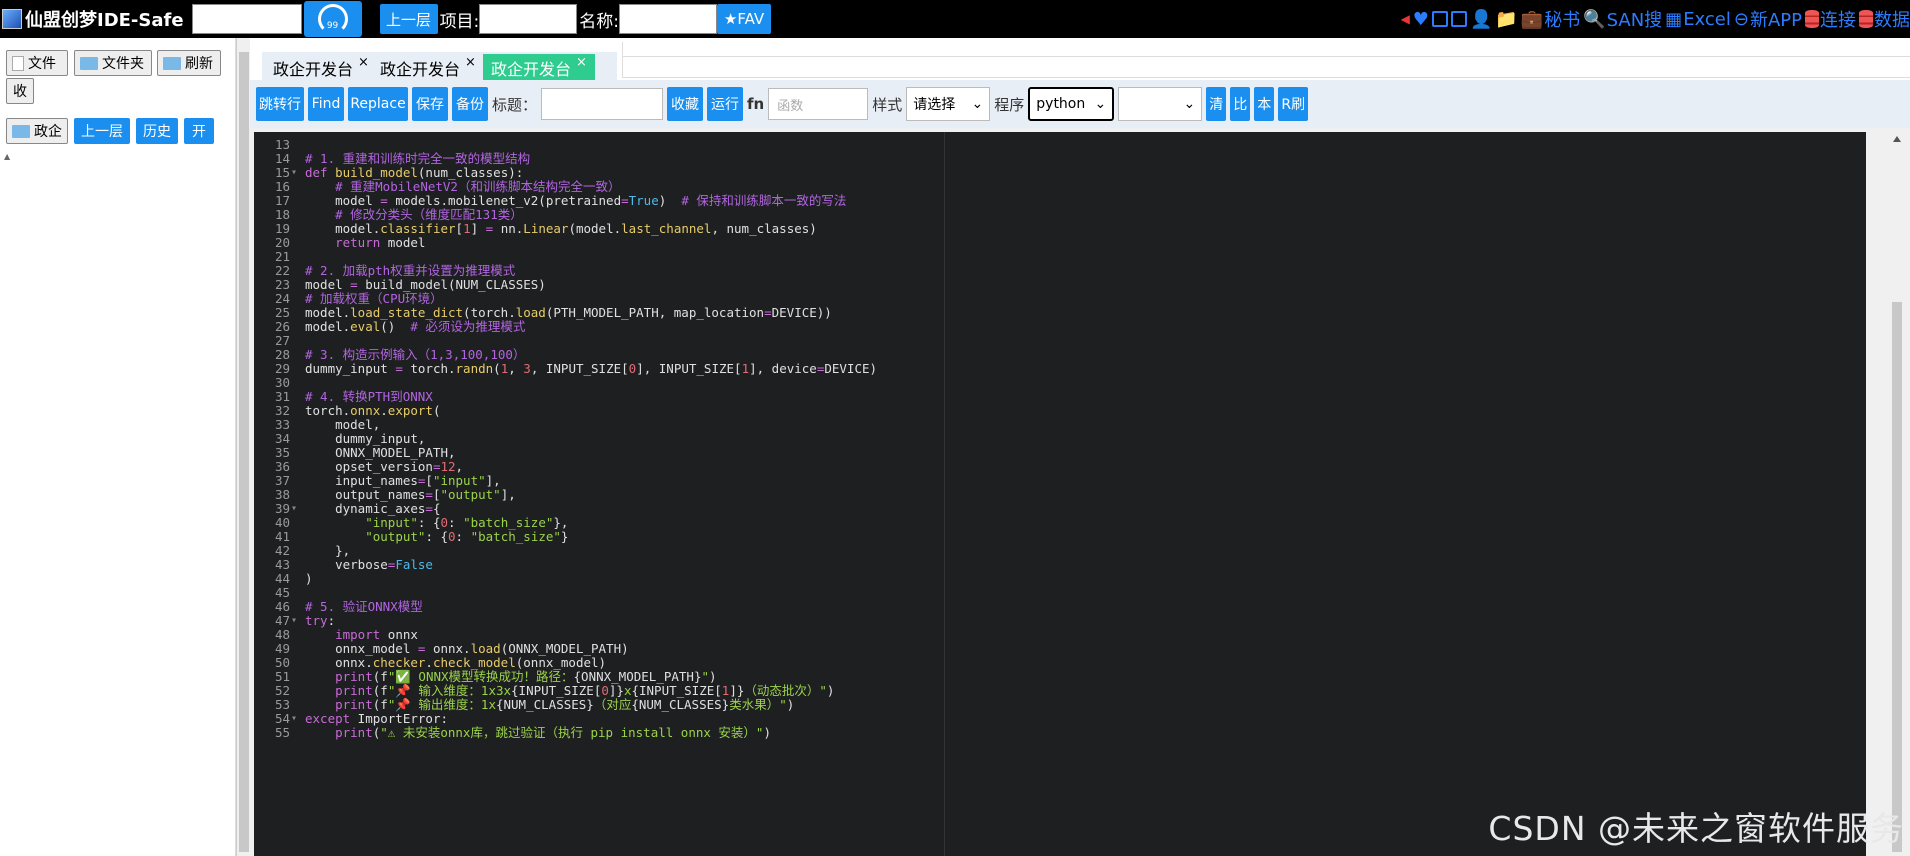 The height and width of the screenshot is (856, 1910). Describe the element at coordinates (123, 64) in the screenshot. I see `folder-button-label: 文件夹` at that location.